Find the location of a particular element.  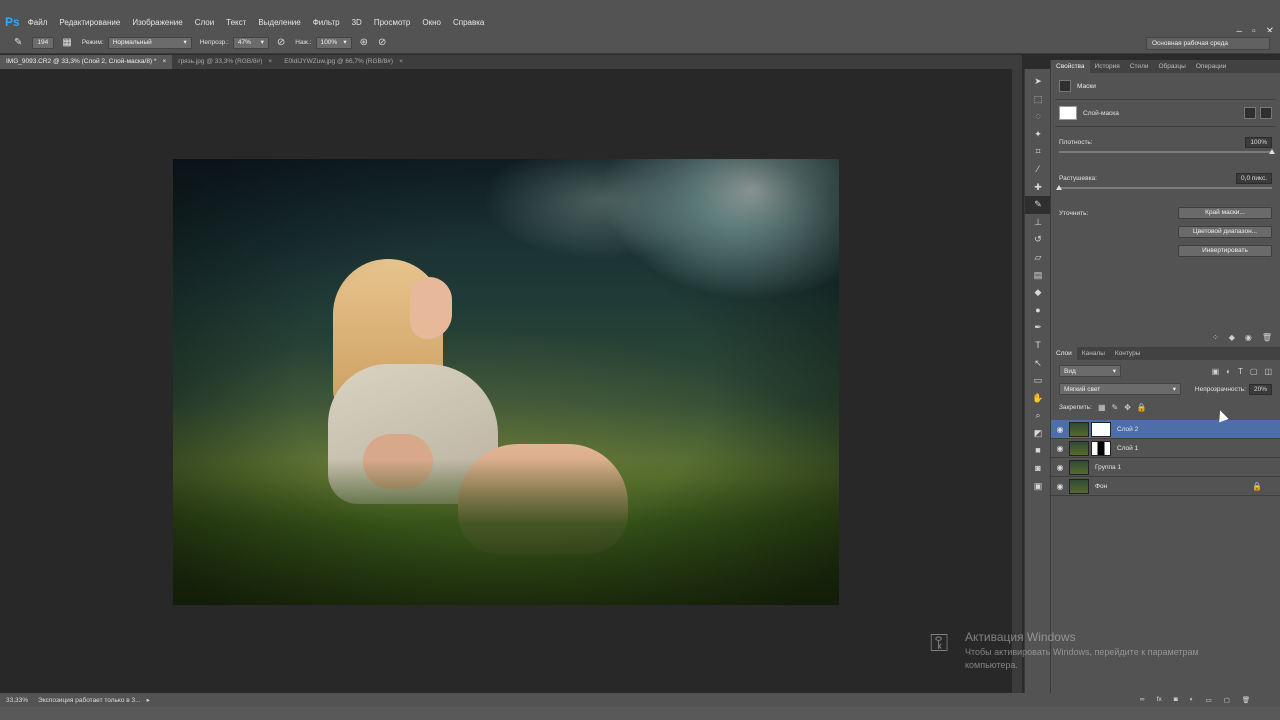

layer-row-sloy-2: ◉ Слой 2 is located at coordinates (1165, 429).